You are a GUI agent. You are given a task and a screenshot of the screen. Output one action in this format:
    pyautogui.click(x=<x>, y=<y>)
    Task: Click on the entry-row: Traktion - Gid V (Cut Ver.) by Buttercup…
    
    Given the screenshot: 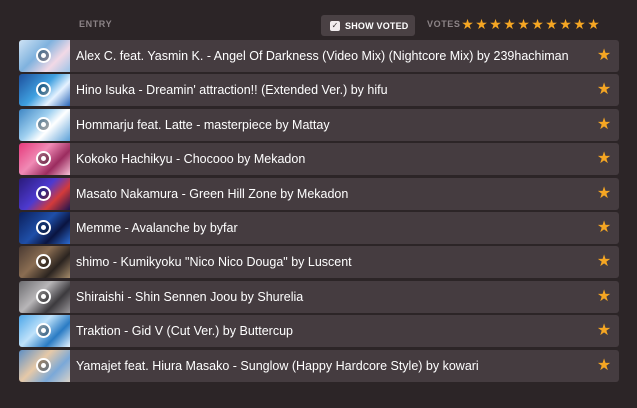 What is the action you would take?
    pyautogui.click(x=319, y=331)
    